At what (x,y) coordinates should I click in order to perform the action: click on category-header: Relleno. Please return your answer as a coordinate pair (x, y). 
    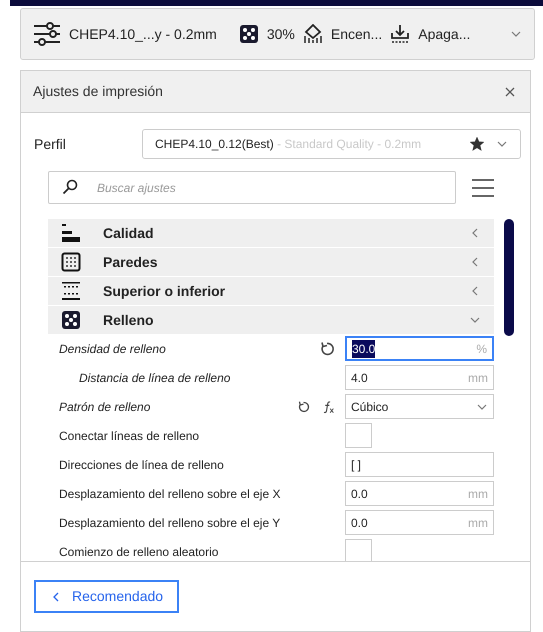
    Looking at the image, I should click on (271, 320).